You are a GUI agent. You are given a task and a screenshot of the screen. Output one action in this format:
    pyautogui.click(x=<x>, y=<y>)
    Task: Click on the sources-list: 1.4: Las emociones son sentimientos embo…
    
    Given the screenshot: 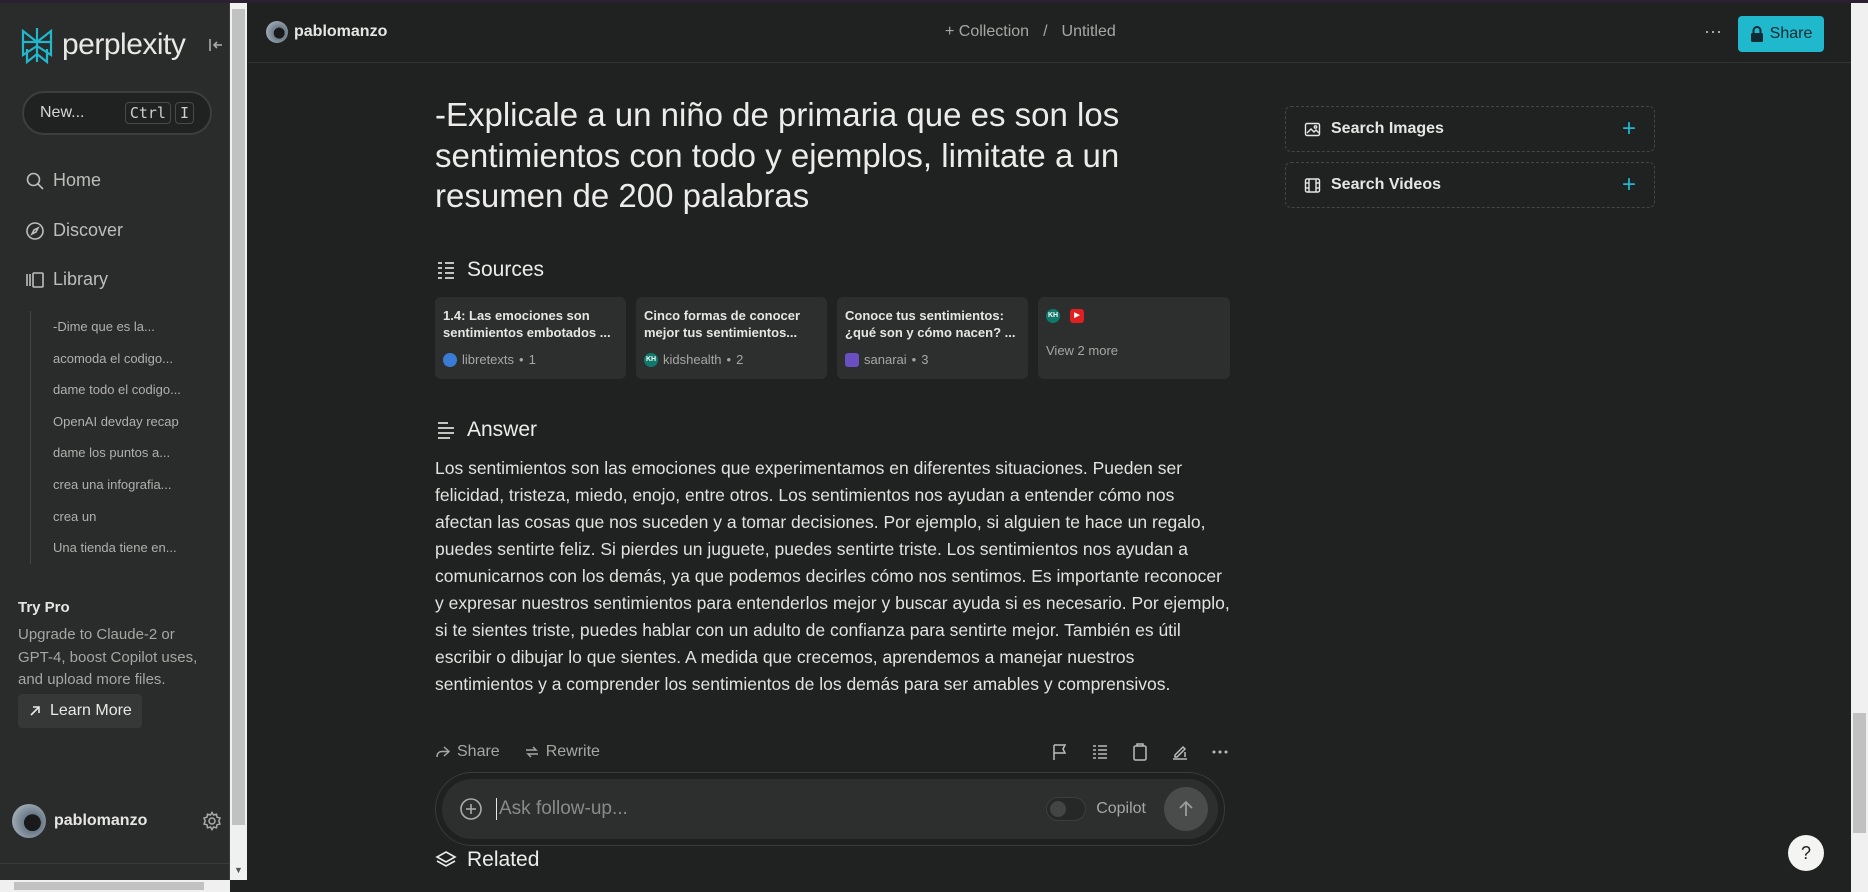 What is the action you would take?
    pyautogui.click(x=832, y=338)
    